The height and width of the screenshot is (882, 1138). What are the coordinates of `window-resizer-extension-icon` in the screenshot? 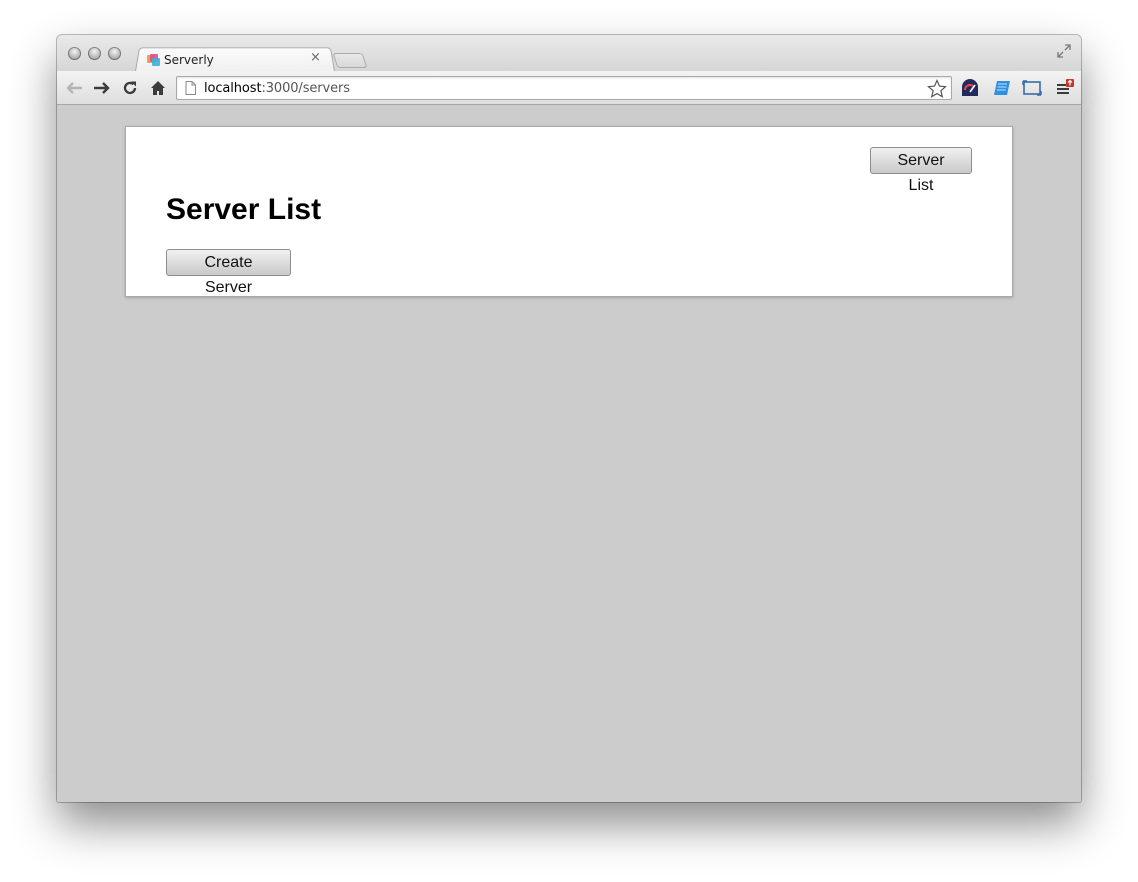 It's located at (1032, 88).